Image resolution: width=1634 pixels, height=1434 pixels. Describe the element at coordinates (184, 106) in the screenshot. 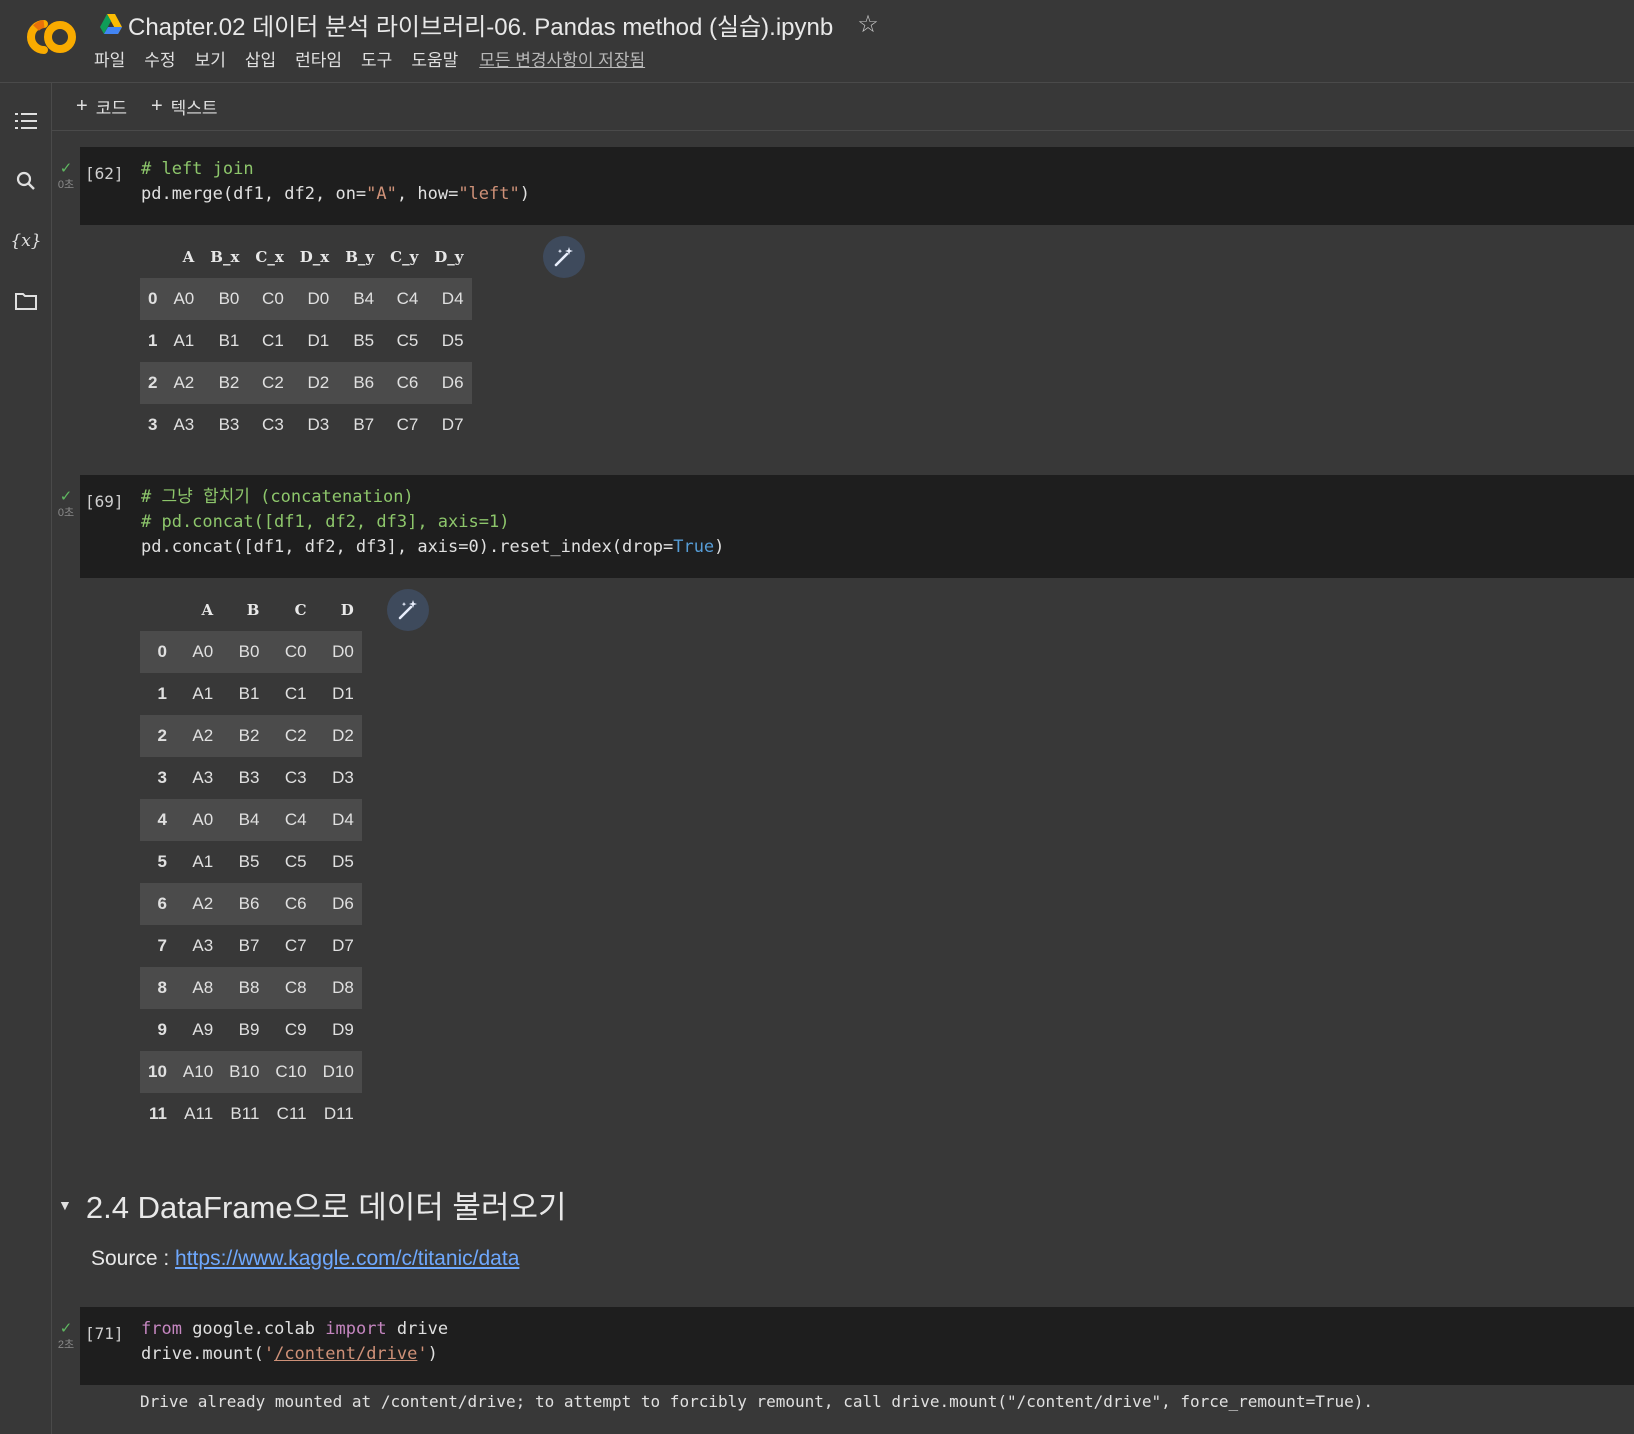

I see `add-text-button: + 텍스트` at that location.